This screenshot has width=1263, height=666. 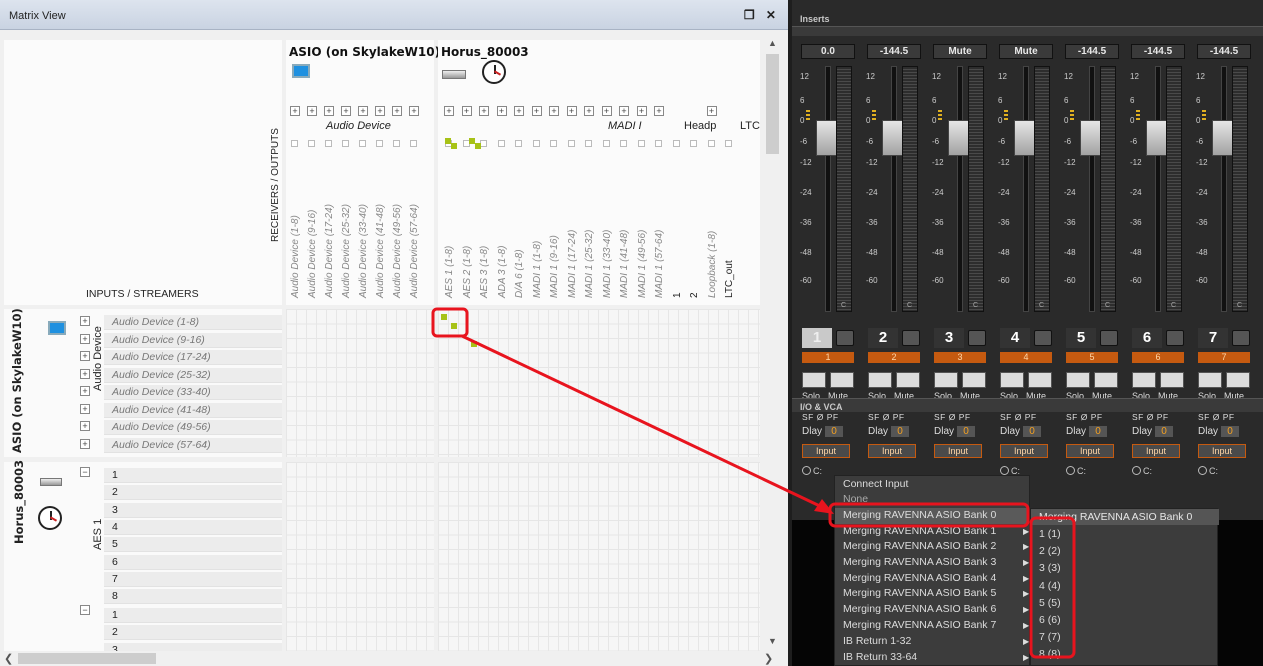 I want to click on grid-horus-horus, so click(x=599, y=556).